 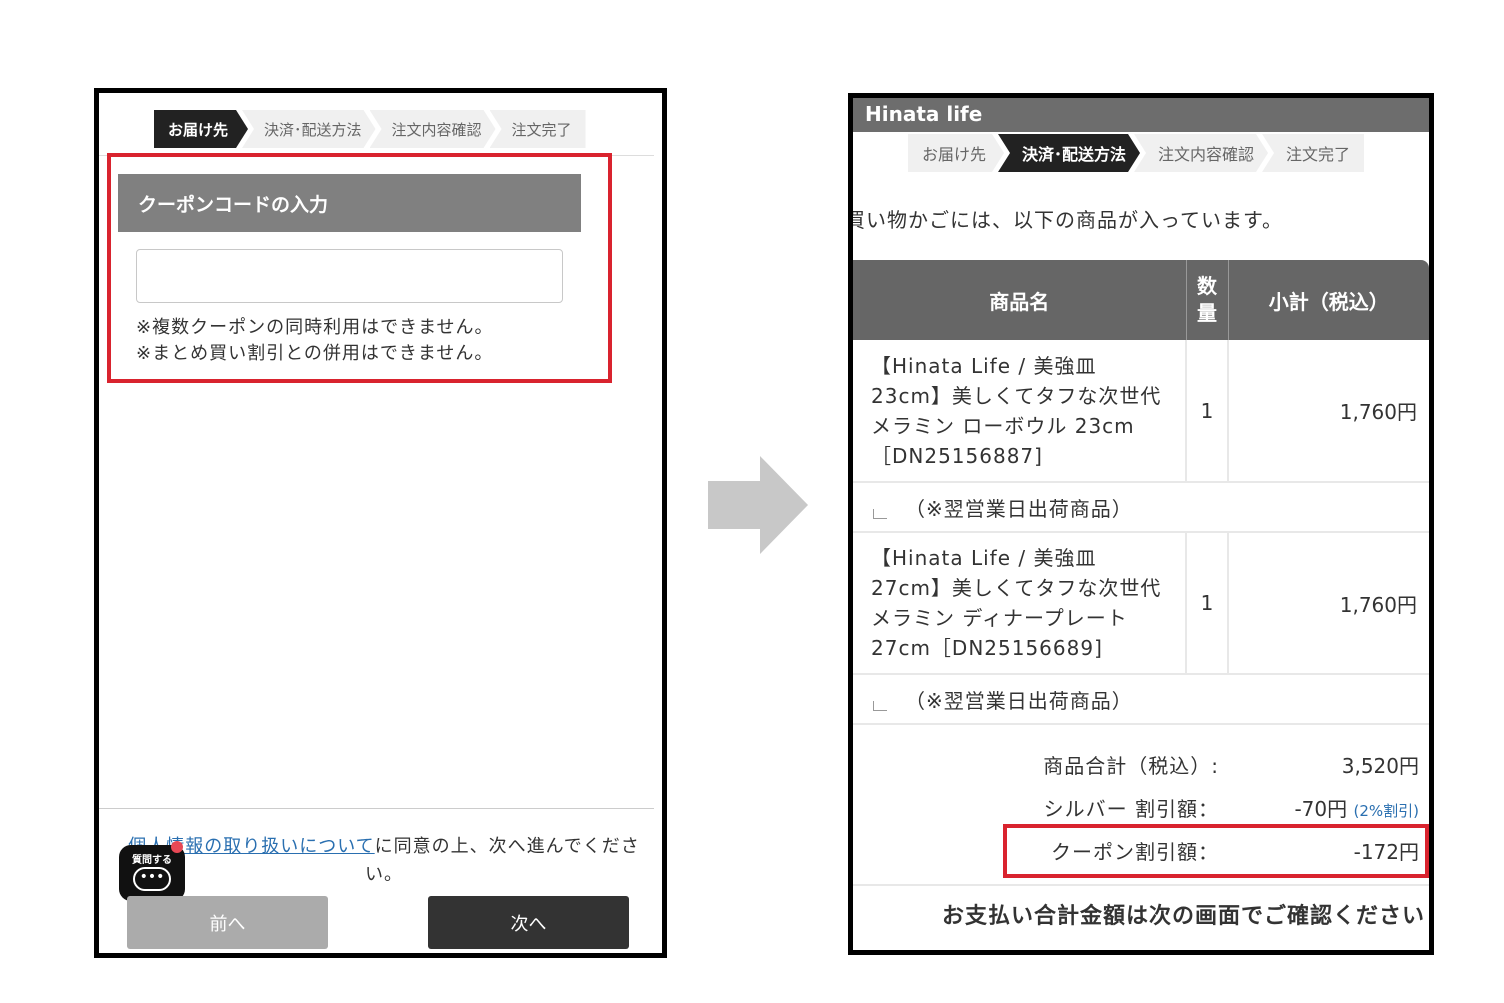 I want to click on header-subtotal: 小計（税込）, so click(x=1328, y=300).